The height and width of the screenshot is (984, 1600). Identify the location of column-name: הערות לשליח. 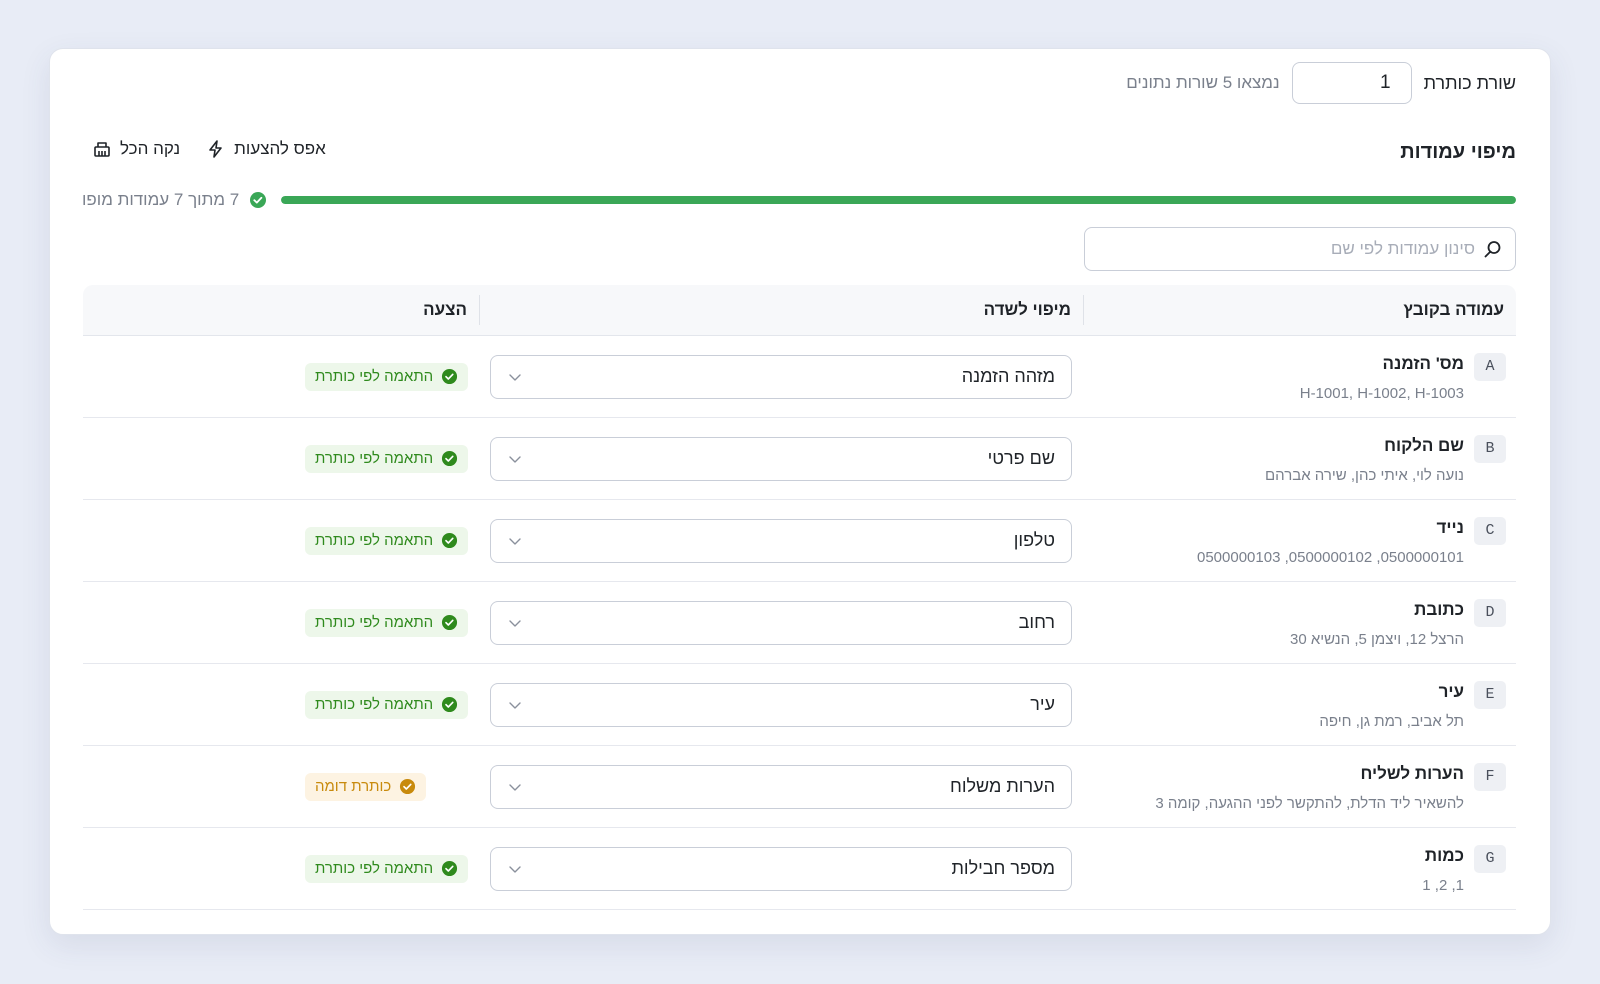
(1412, 773).